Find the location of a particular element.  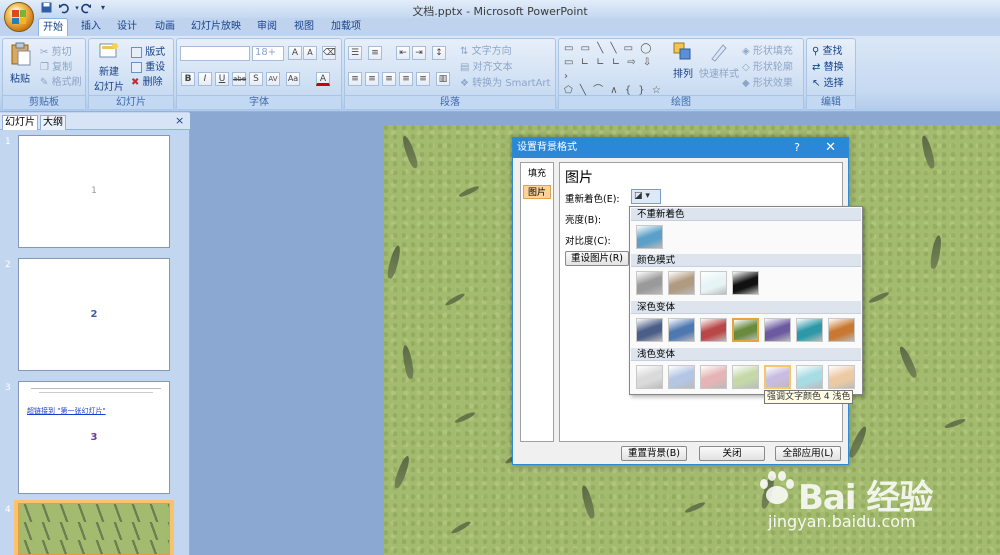

numbering-icon: ≡ is located at coordinates (375, 53).